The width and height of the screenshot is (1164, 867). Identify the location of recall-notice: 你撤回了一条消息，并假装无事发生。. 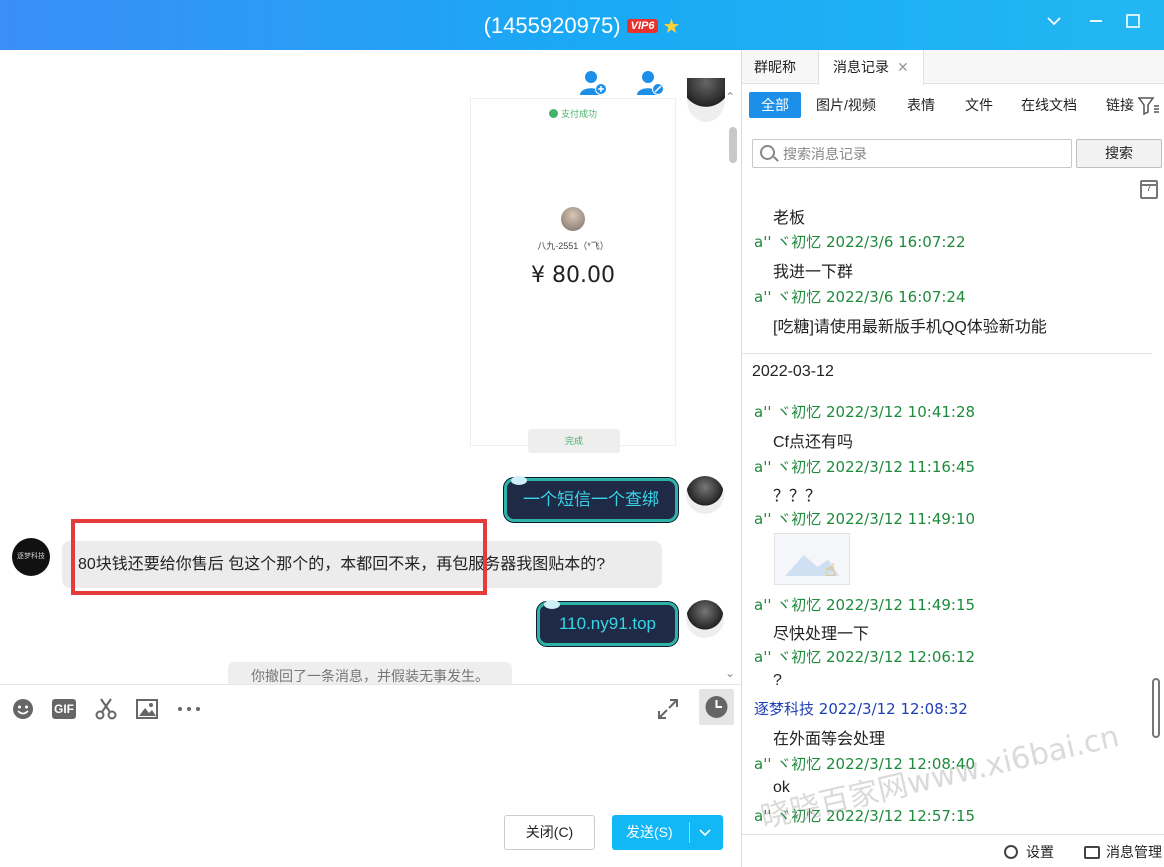
(370, 673).